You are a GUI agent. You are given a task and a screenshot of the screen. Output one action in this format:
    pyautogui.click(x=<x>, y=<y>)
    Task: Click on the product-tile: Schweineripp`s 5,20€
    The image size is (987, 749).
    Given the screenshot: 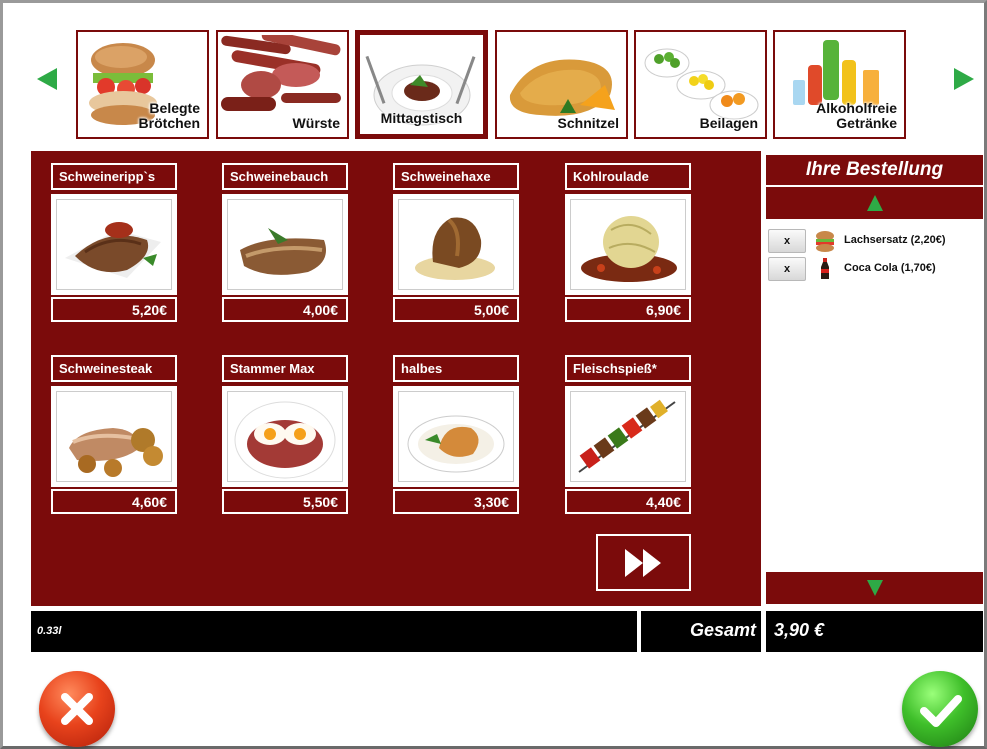 What is the action you would take?
    pyautogui.click(x=114, y=242)
    